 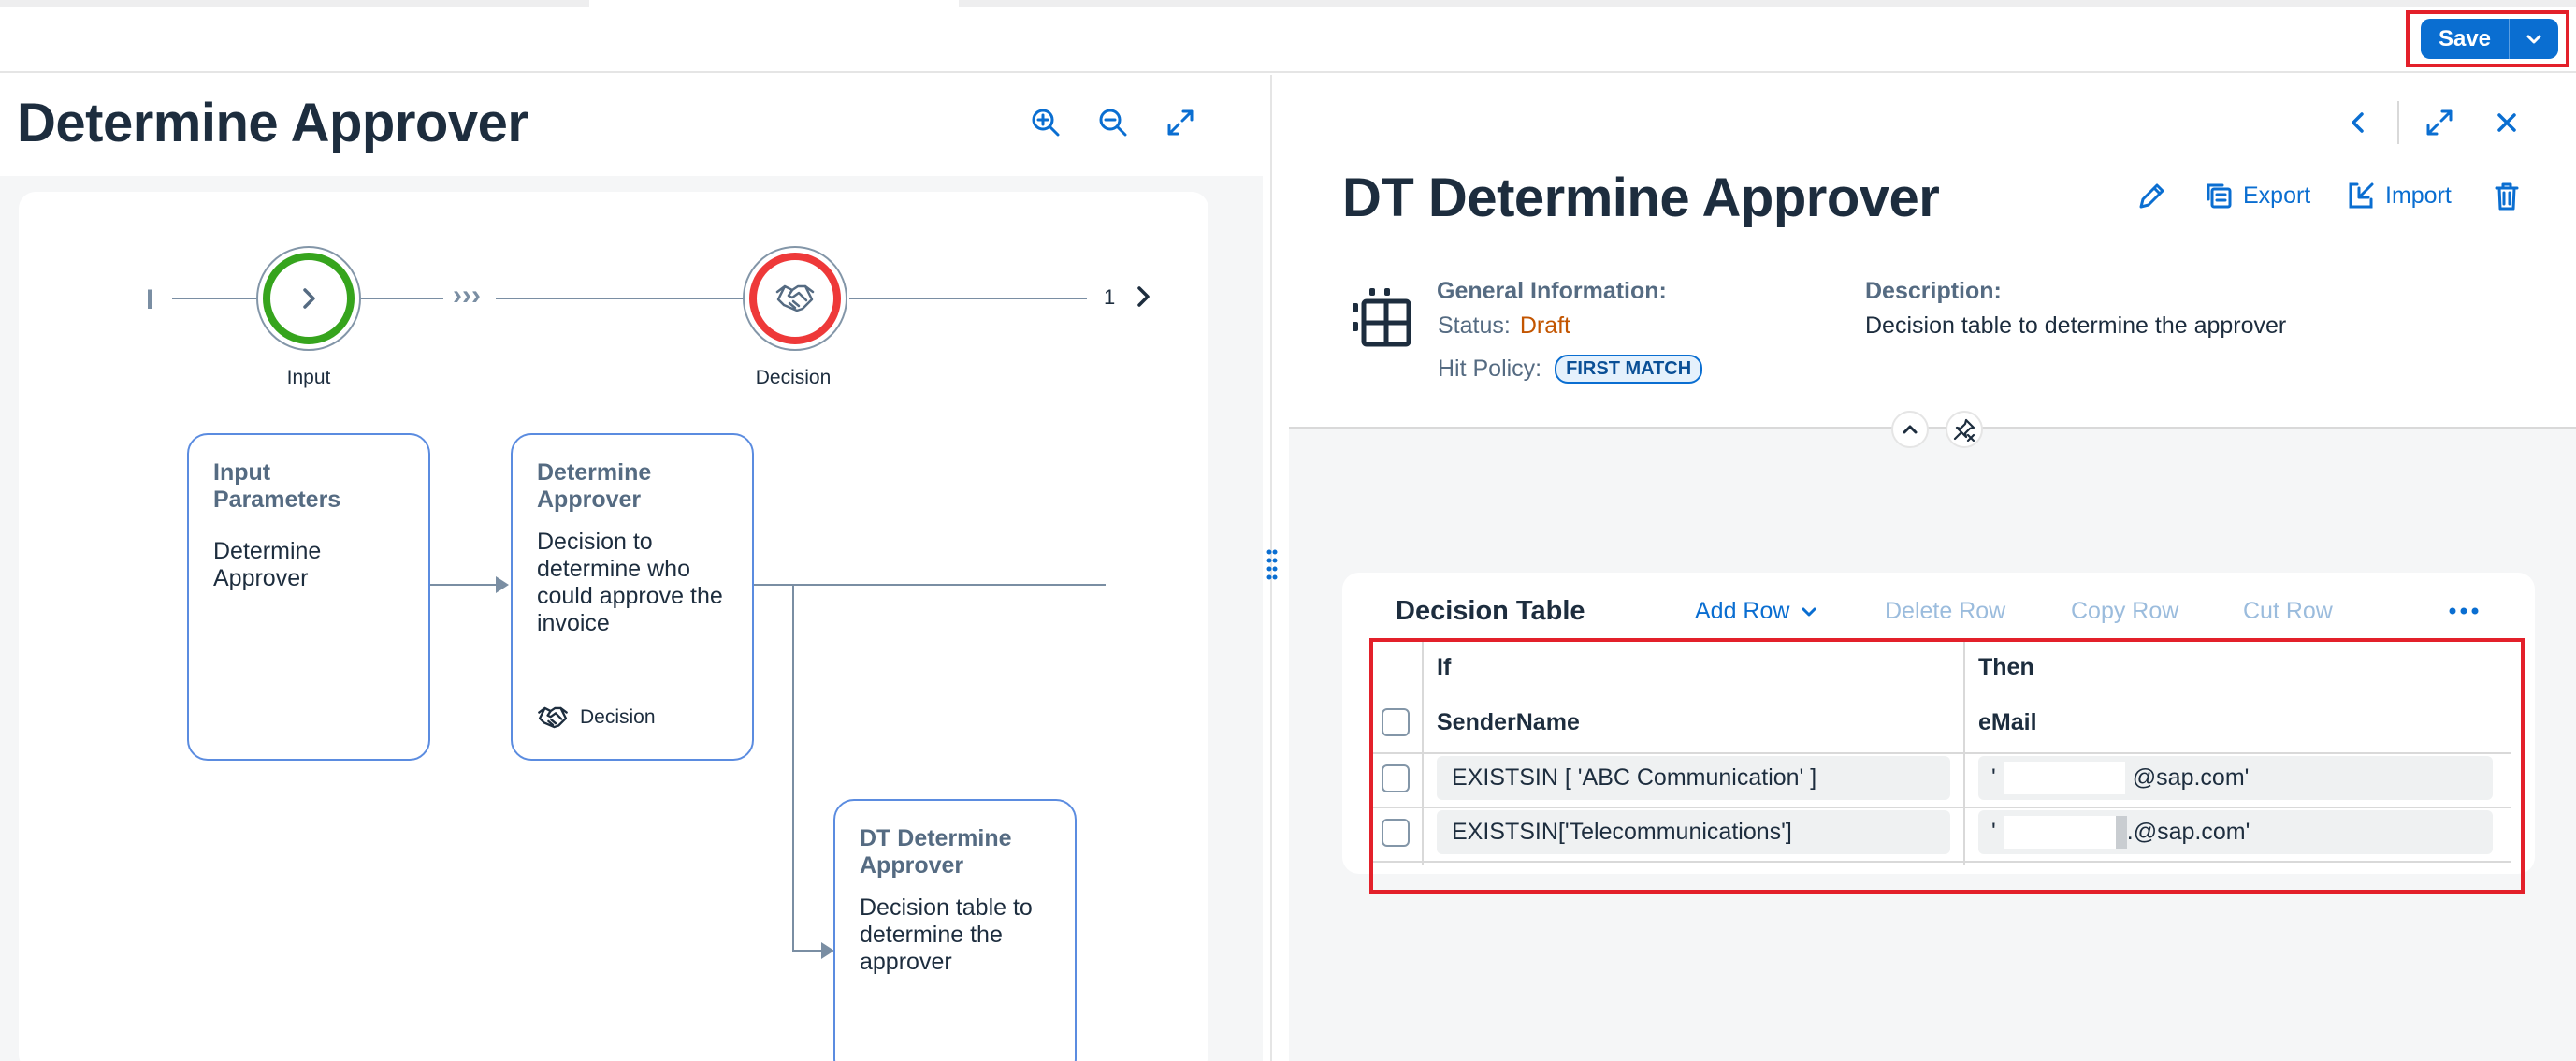 What do you see at coordinates (1474, 325) in the screenshot?
I see `status-label: Status:` at bounding box center [1474, 325].